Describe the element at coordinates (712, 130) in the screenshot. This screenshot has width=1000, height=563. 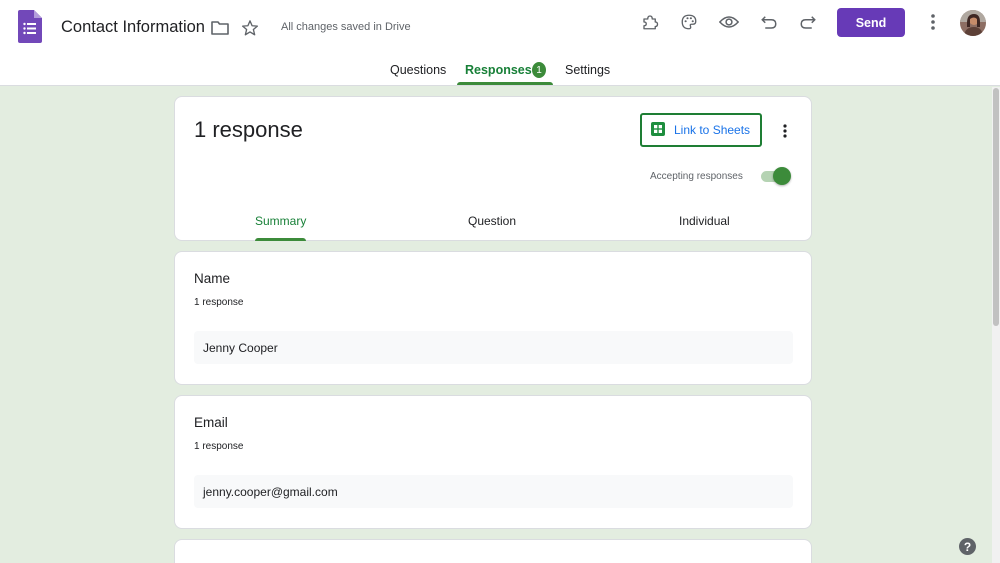
I see `link-to-sheets-label: Link to Sheets` at that location.